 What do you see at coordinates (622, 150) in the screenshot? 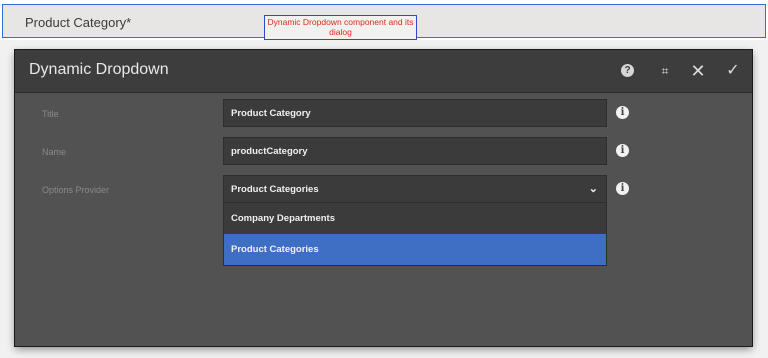
I see `name-info-icon: i` at bounding box center [622, 150].